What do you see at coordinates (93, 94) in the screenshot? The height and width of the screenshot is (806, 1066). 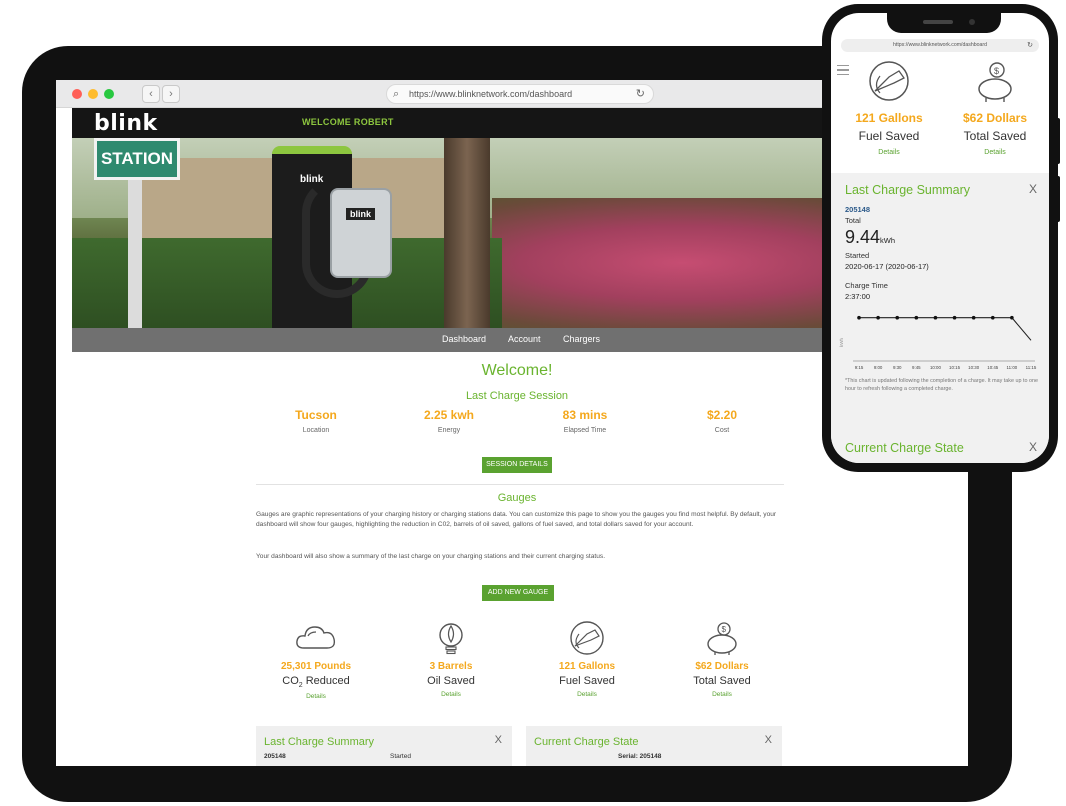 I see `window-minimize-button` at bounding box center [93, 94].